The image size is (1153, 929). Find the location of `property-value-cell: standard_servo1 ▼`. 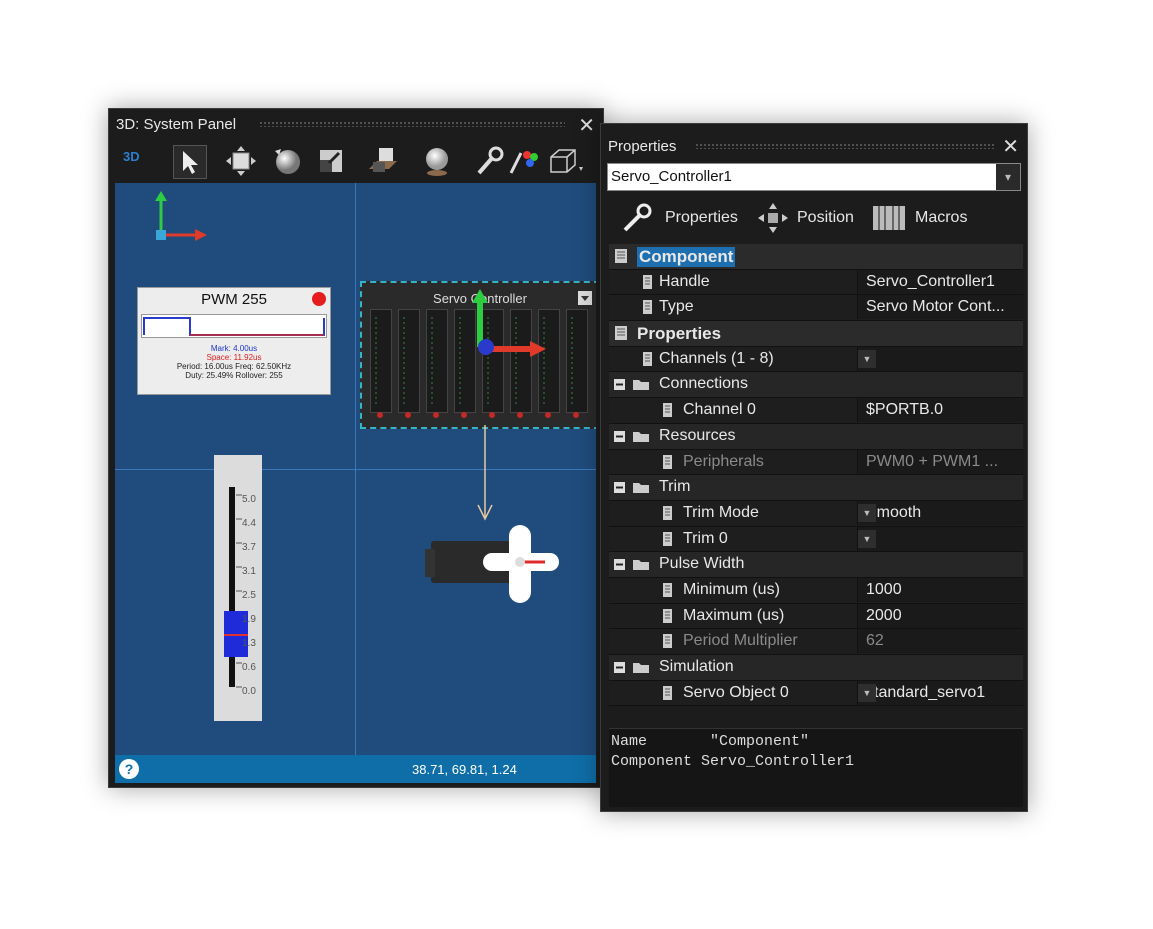

property-value-cell: standard_servo1 ▼ is located at coordinates (940, 692).